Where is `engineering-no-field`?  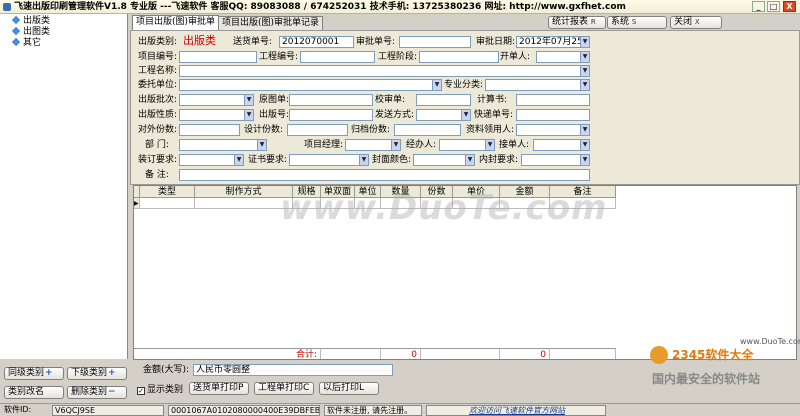 engineering-no-field is located at coordinates (337, 57).